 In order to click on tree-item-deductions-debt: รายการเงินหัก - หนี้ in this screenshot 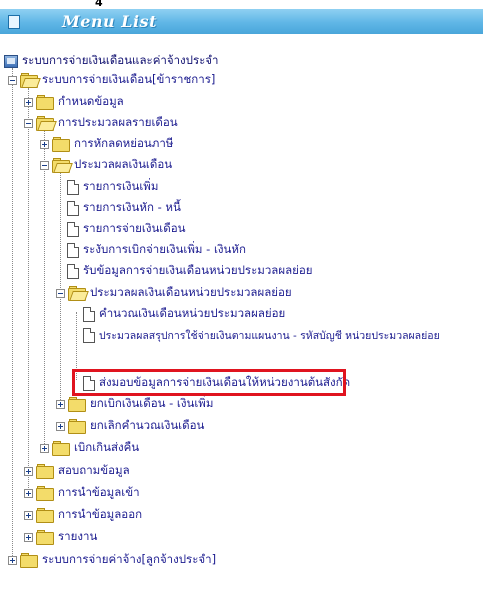, I will do `click(123, 208)`.